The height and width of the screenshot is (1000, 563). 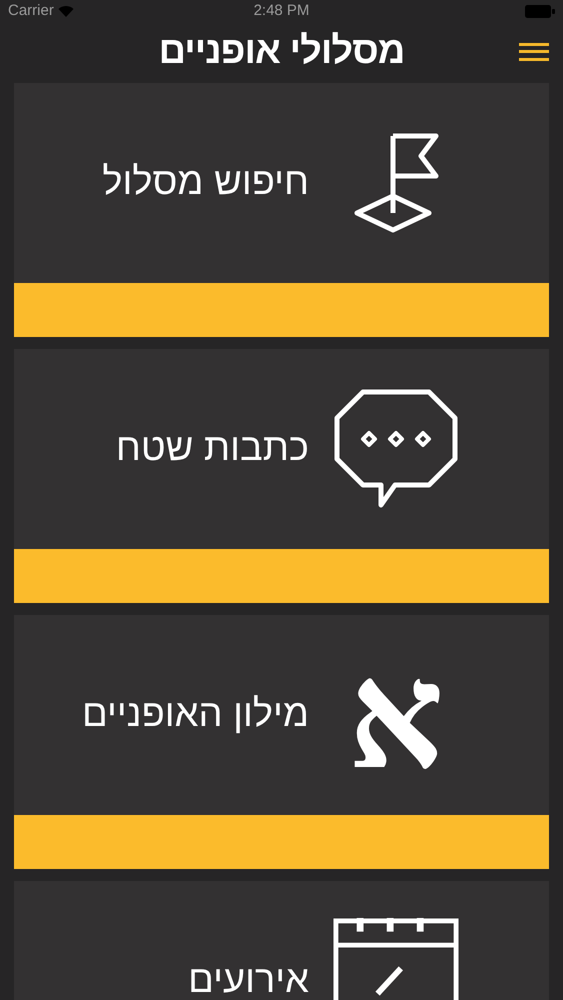 I want to click on menu-card: אירועים, so click(x=281, y=940).